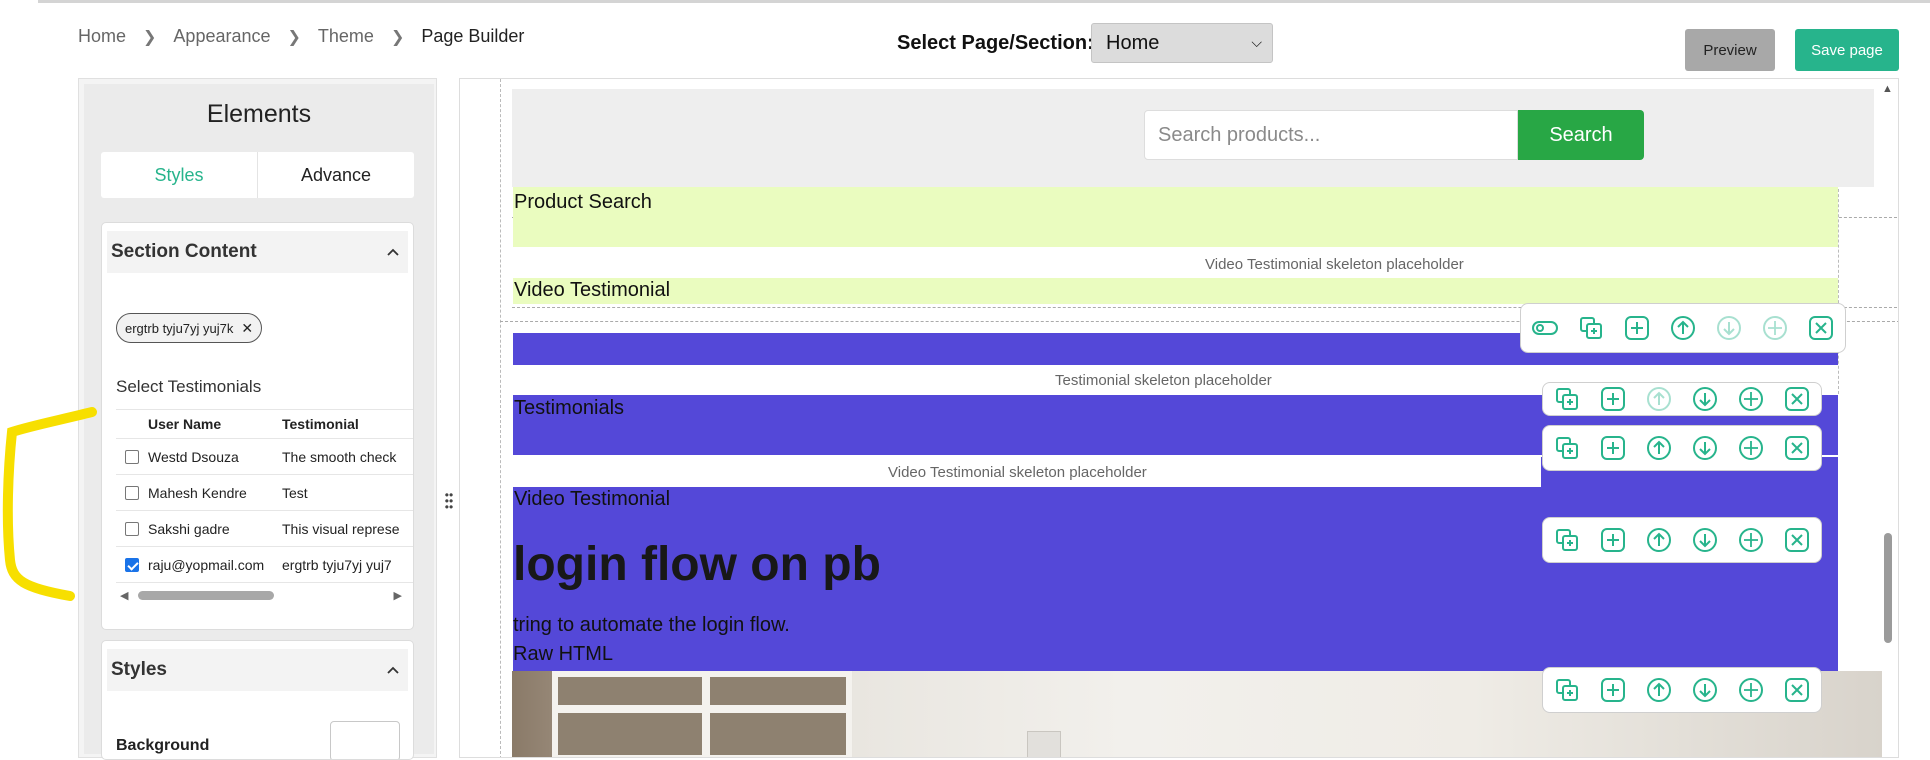 The height and width of the screenshot is (760, 1930). What do you see at coordinates (179, 328) in the screenshot?
I see `chip-label: ergtrb tyju7yj yuj7k` at bounding box center [179, 328].